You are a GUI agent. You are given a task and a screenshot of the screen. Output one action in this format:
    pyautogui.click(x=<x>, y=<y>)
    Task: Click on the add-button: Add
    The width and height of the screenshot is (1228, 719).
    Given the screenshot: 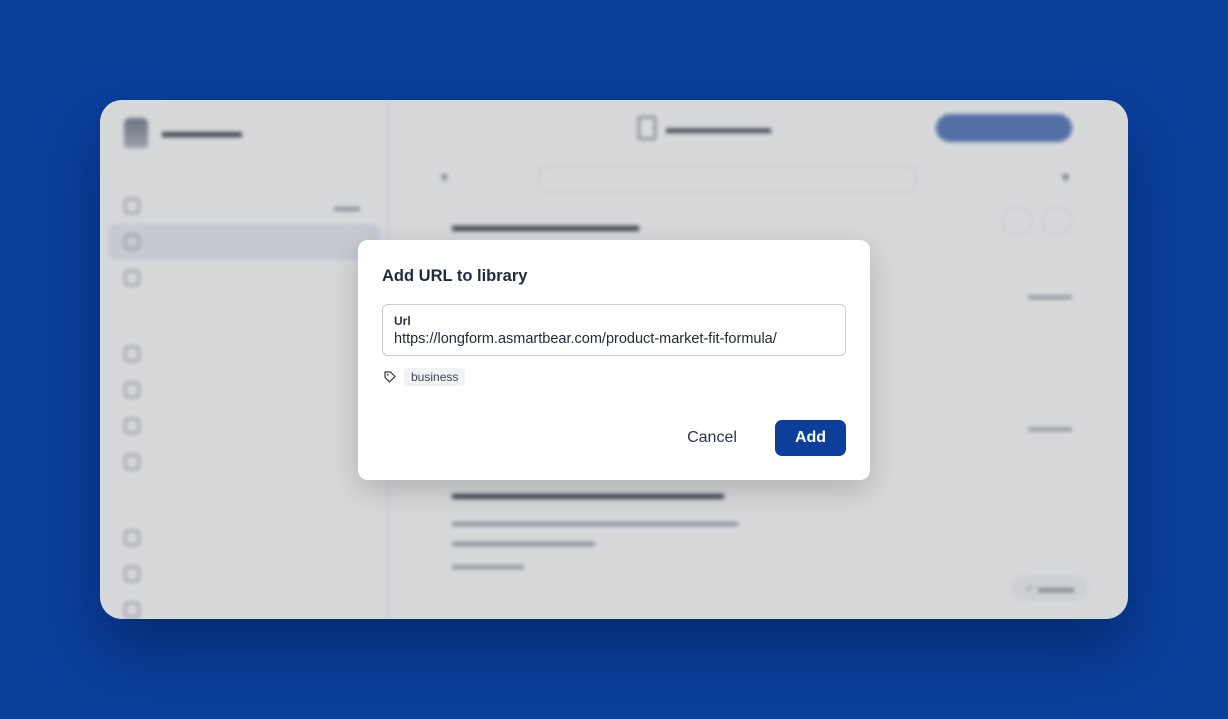 What is the action you would take?
    pyautogui.click(x=810, y=438)
    